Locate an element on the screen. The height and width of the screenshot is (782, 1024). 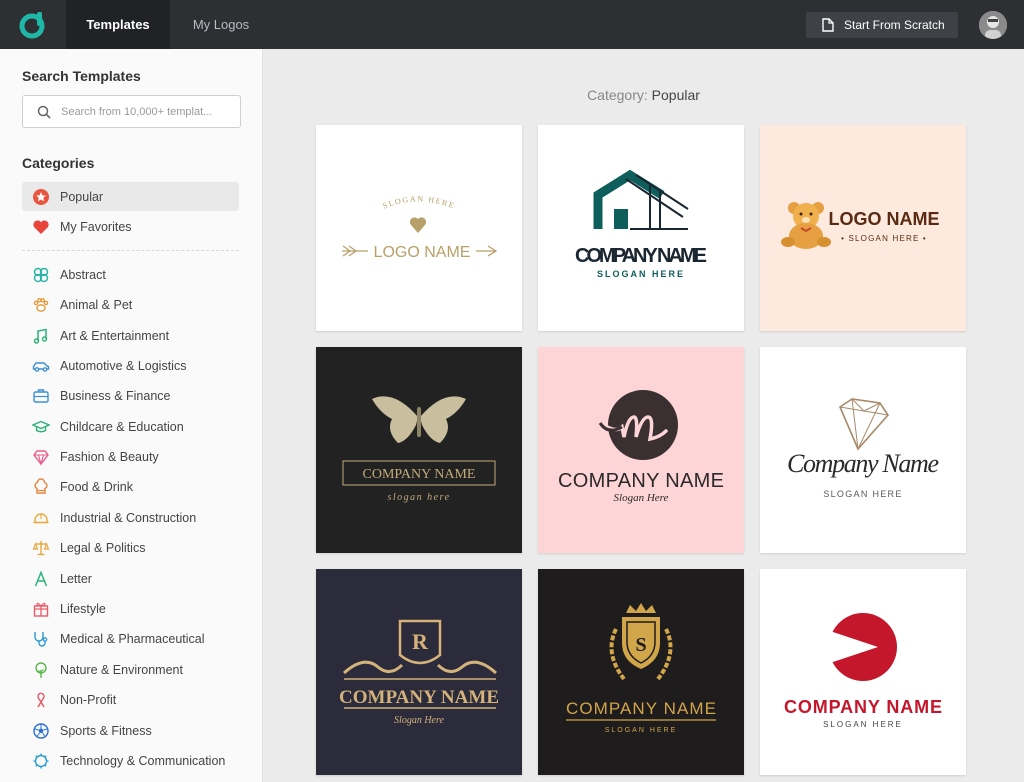
category-nature-environment: Nature & Environment is located at coordinates (130, 669).